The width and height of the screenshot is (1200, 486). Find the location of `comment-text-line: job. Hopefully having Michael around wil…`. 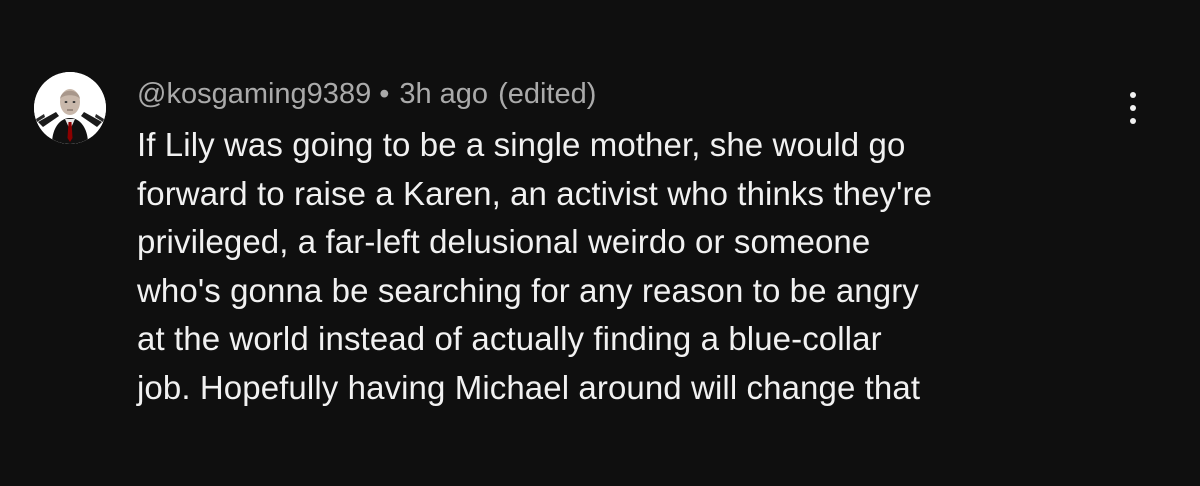

comment-text-line: job. Hopefully having Michael around wil… is located at coordinates (529, 387).